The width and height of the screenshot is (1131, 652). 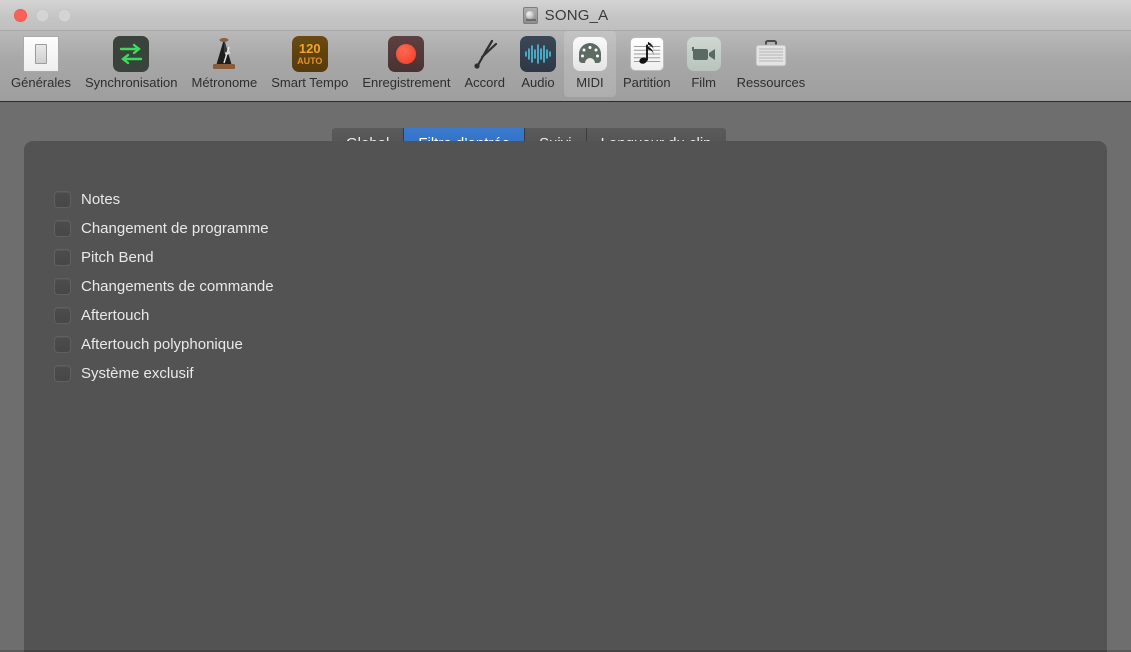 I want to click on checkbox-aftertouch-polyphonique, so click(x=62, y=344).